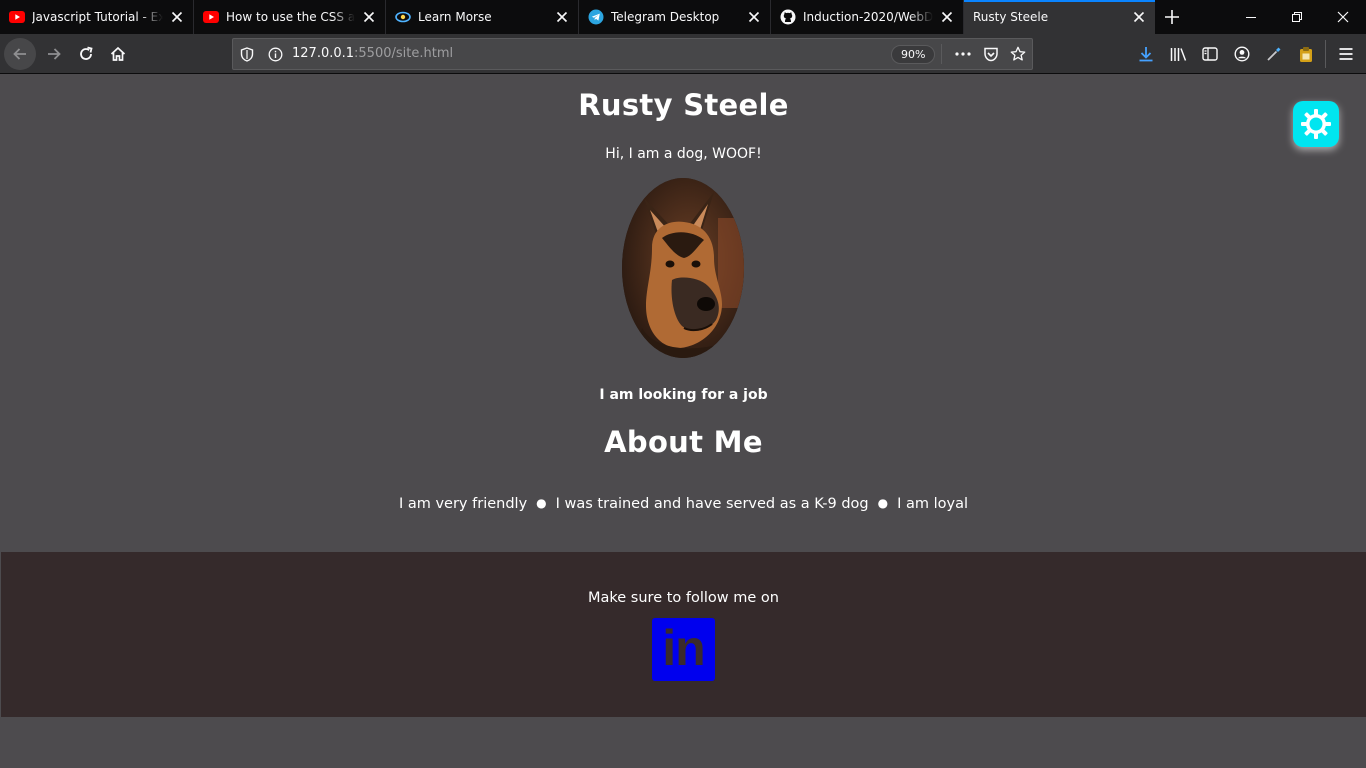 The image size is (1366, 768). What do you see at coordinates (933, 504) in the screenshot?
I see `list-item: I am loyal` at bounding box center [933, 504].